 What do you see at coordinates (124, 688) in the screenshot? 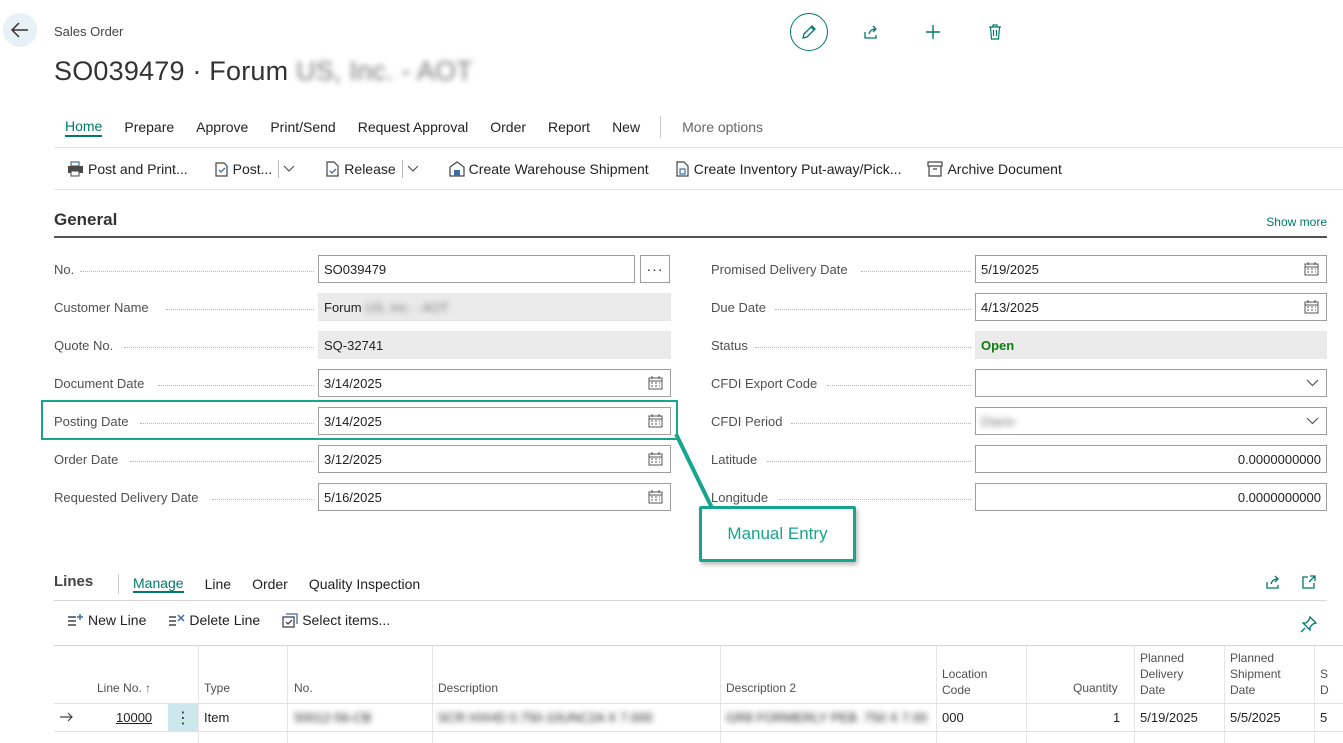
I see `column-header-line-no: Line No. ↑` at bounding box center [124, 688].